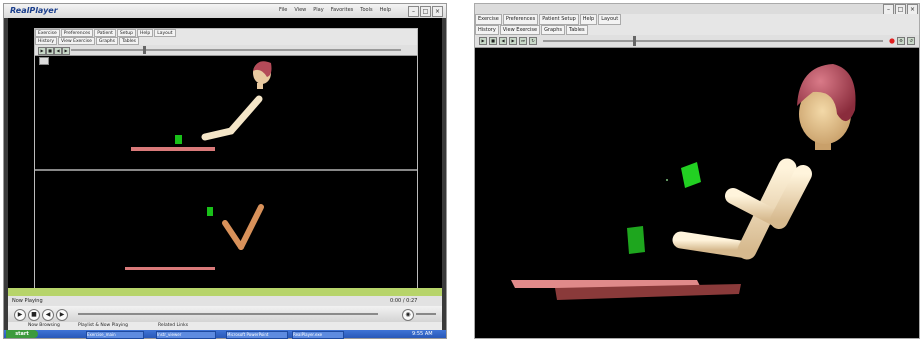  What do you see at coordinates (697, 30) in the screenshot?
I see `view-tabs: History View Exercise Graphs Tables` at bounding box center [697, 30].